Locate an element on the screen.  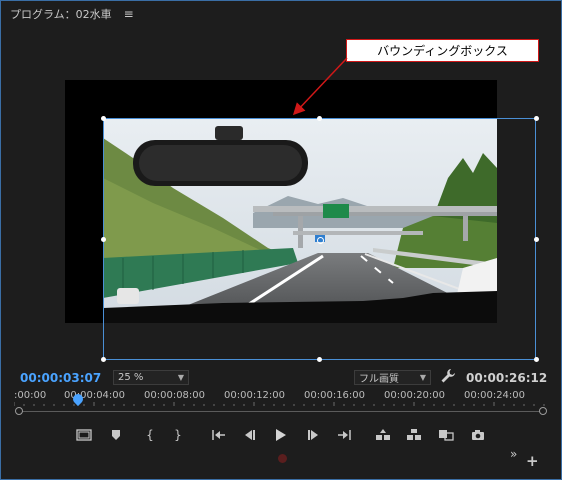
safe-margins-icon is located at coordinates (84, 435).